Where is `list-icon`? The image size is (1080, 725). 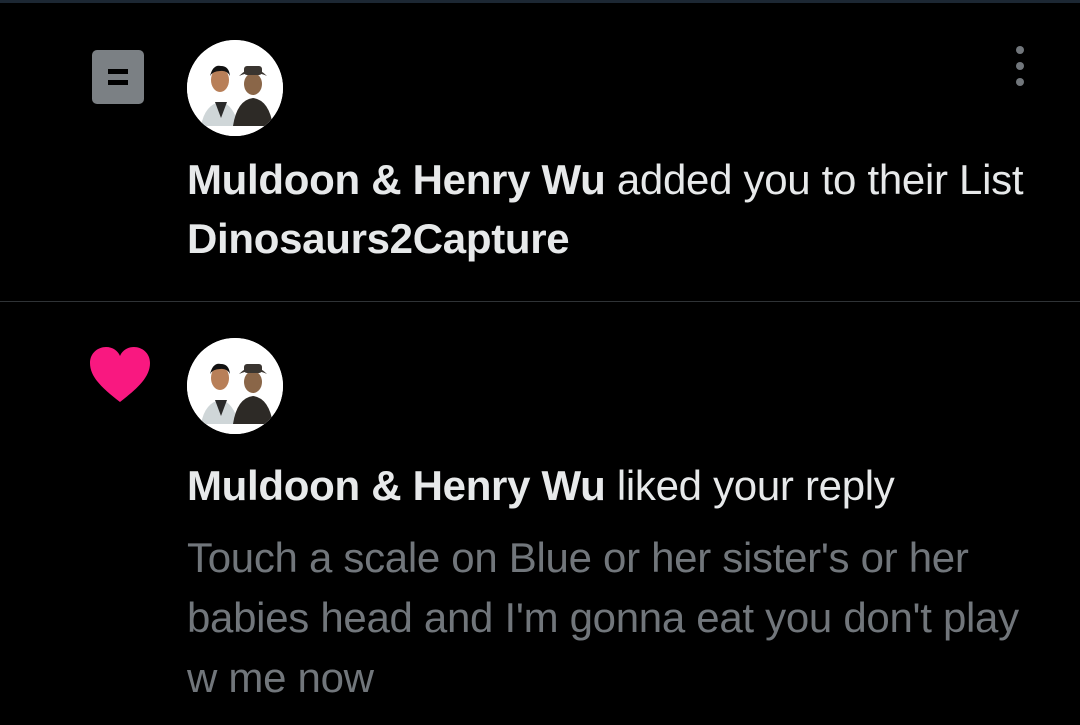
list-icon is located at coordinates (118, 77).